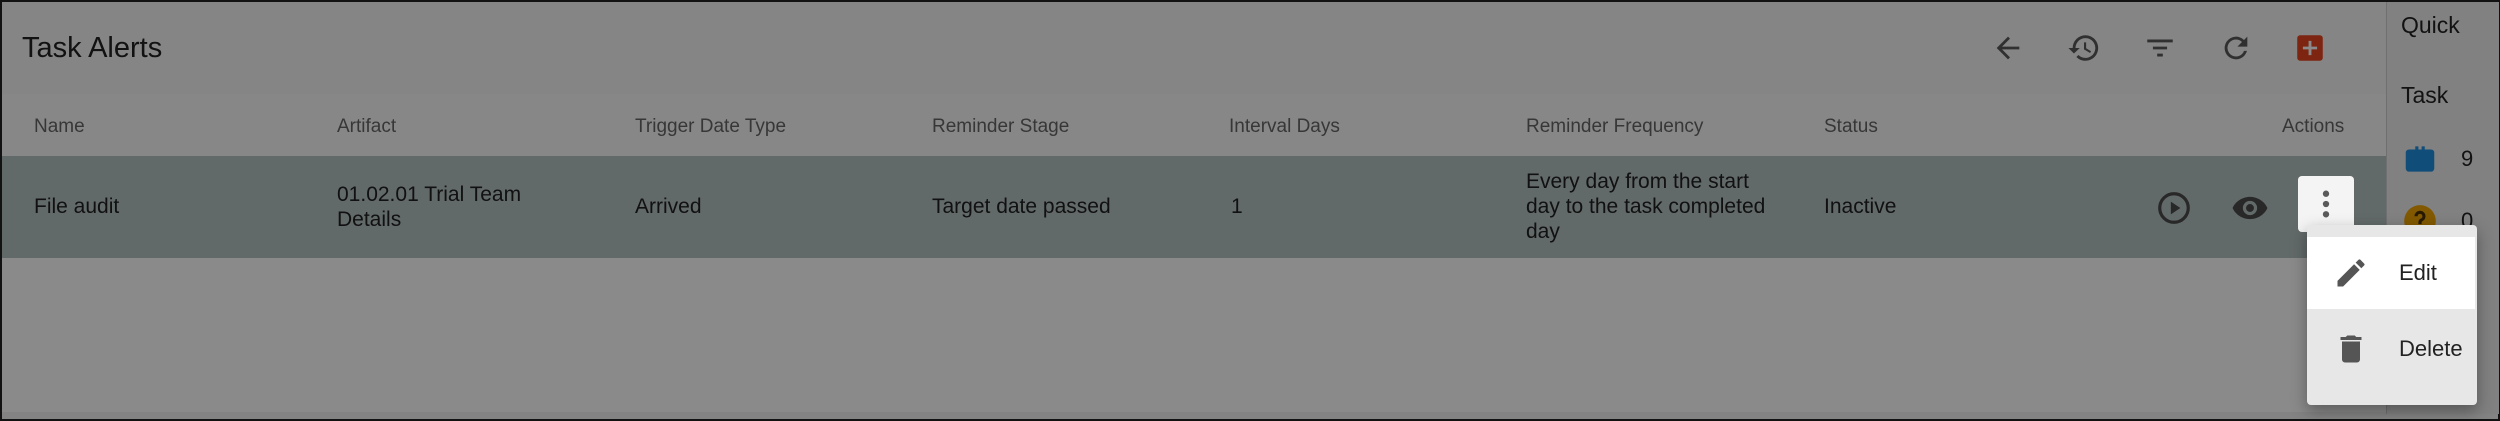  I want to click on cell-name: File audit, so click(77, 206).